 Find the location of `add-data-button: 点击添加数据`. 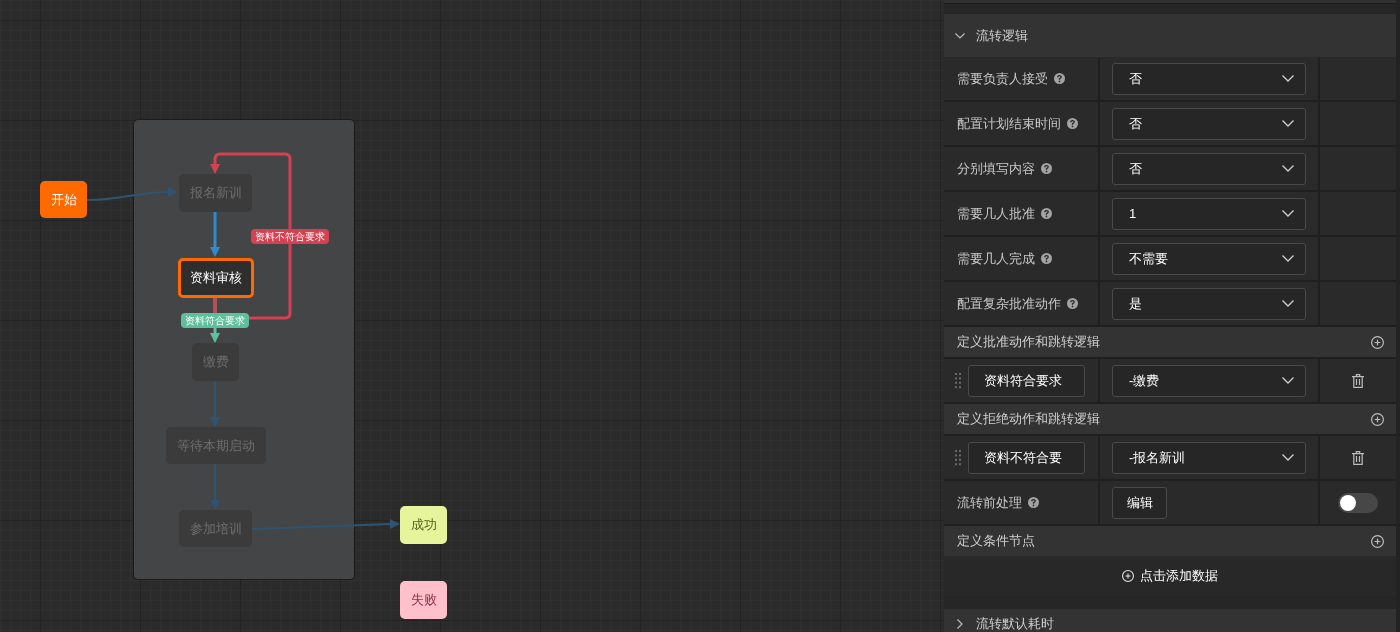

add-data-button: 点击添加数据 is located at coordinates (1170, 576).